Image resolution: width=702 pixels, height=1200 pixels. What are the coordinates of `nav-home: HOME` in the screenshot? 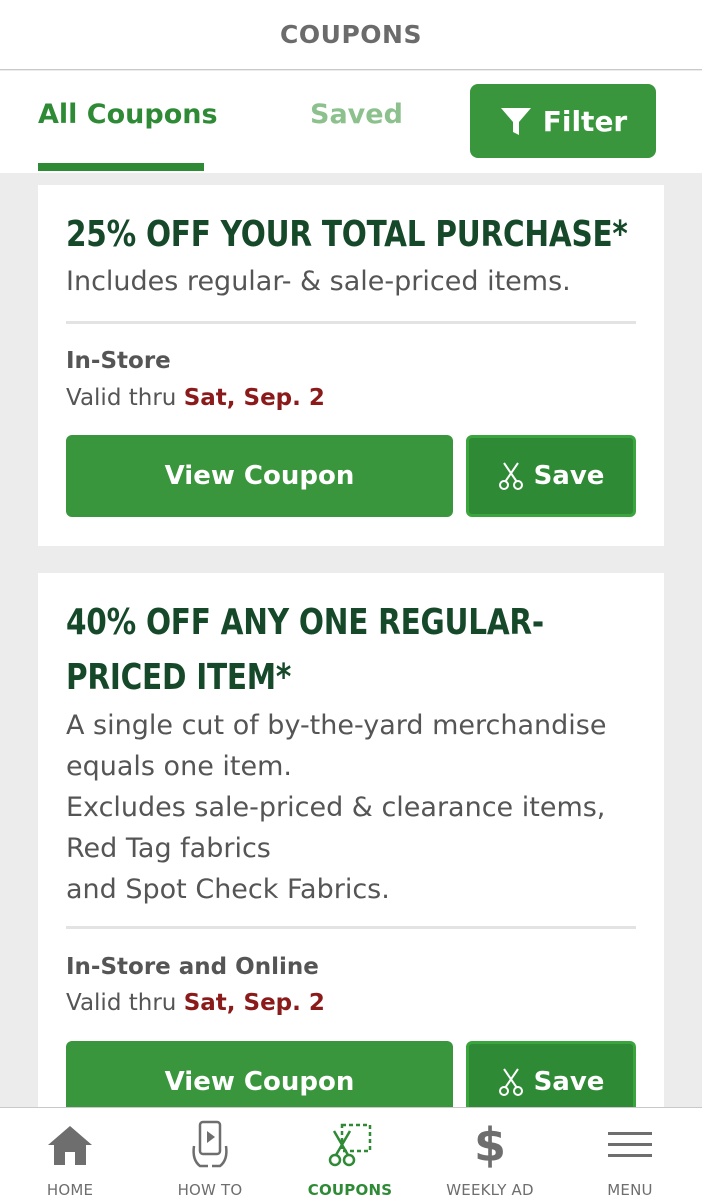 It's located at (70, 1154).